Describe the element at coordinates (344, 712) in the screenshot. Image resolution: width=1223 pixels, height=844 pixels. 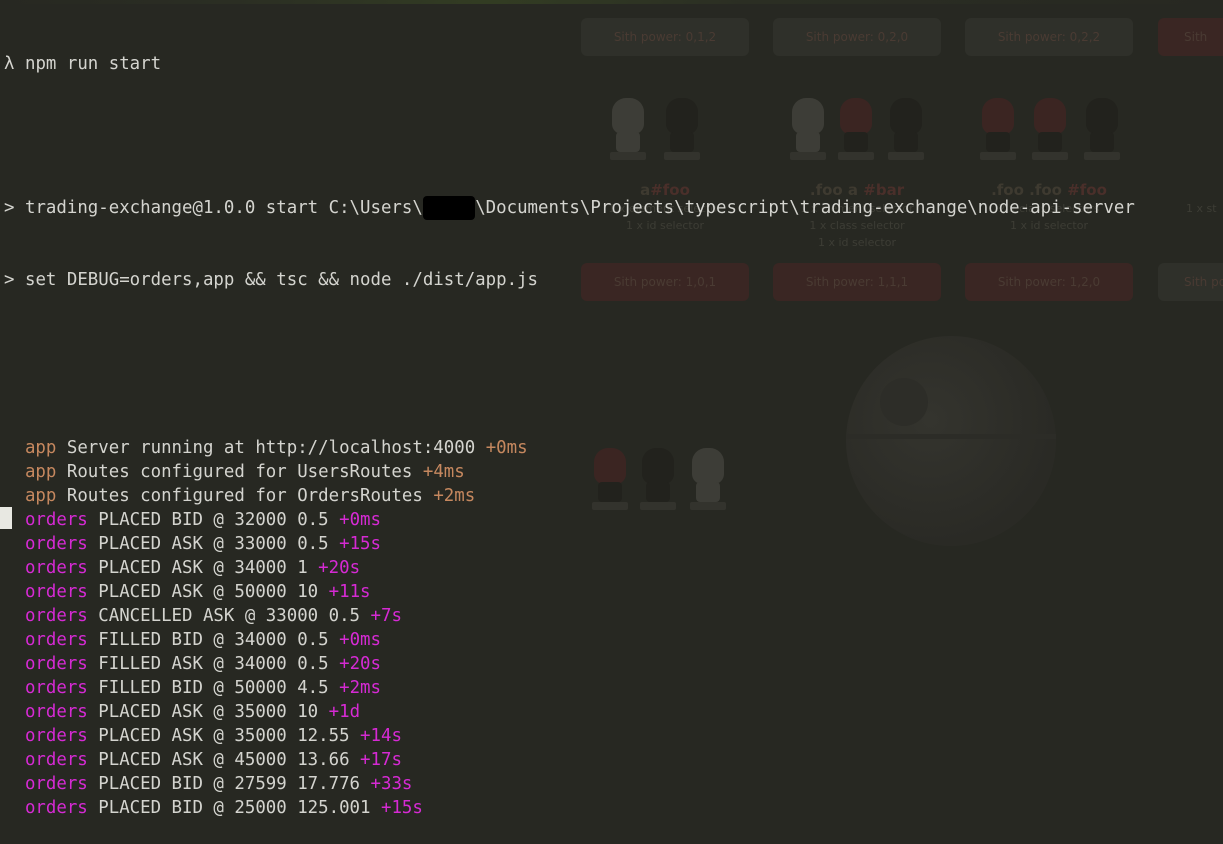
I see `log-time-delta: +1d` at that location.